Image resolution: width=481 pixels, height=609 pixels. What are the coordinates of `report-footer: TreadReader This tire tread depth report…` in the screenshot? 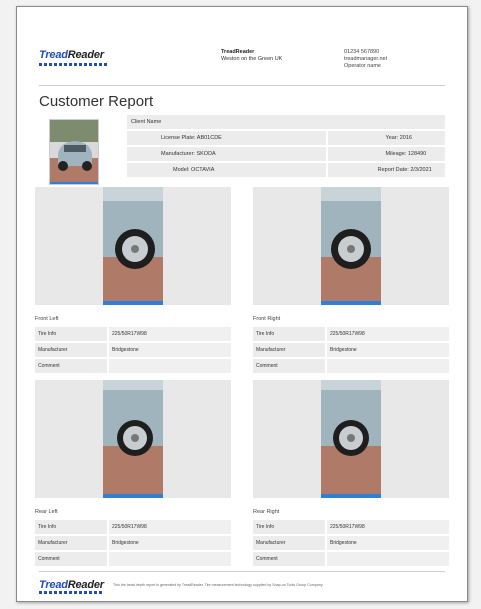 It's located at (242, 586).